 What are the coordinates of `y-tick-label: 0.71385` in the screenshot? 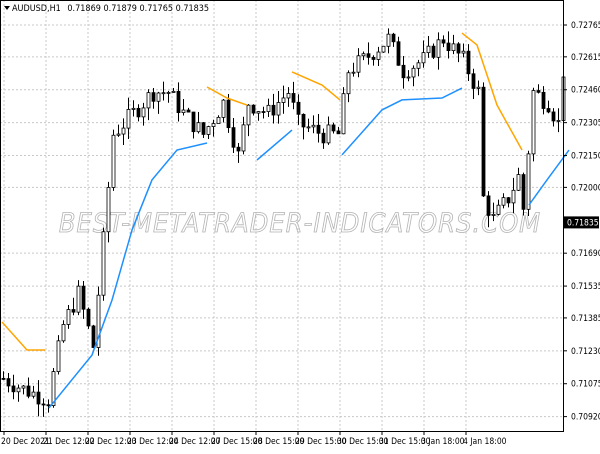 It's located at (585, 319).